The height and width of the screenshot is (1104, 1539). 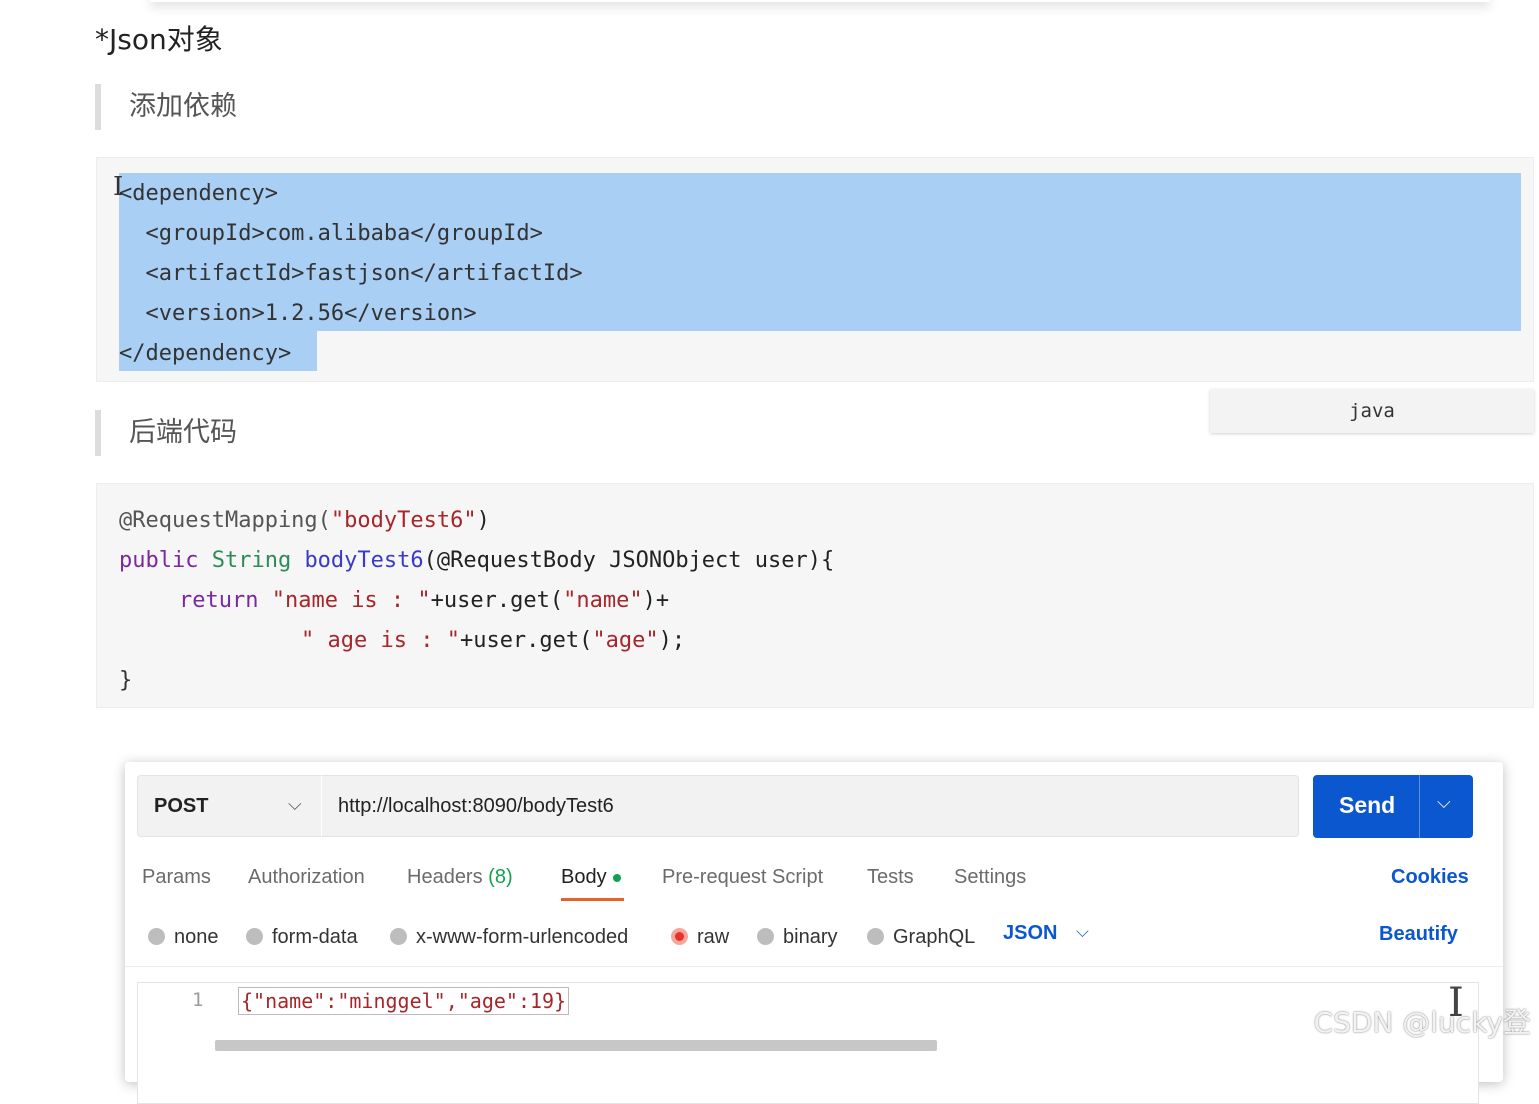 I want to click on radio-urlencoded: x-www-form-urlencoded, so click(x=509, y=937).